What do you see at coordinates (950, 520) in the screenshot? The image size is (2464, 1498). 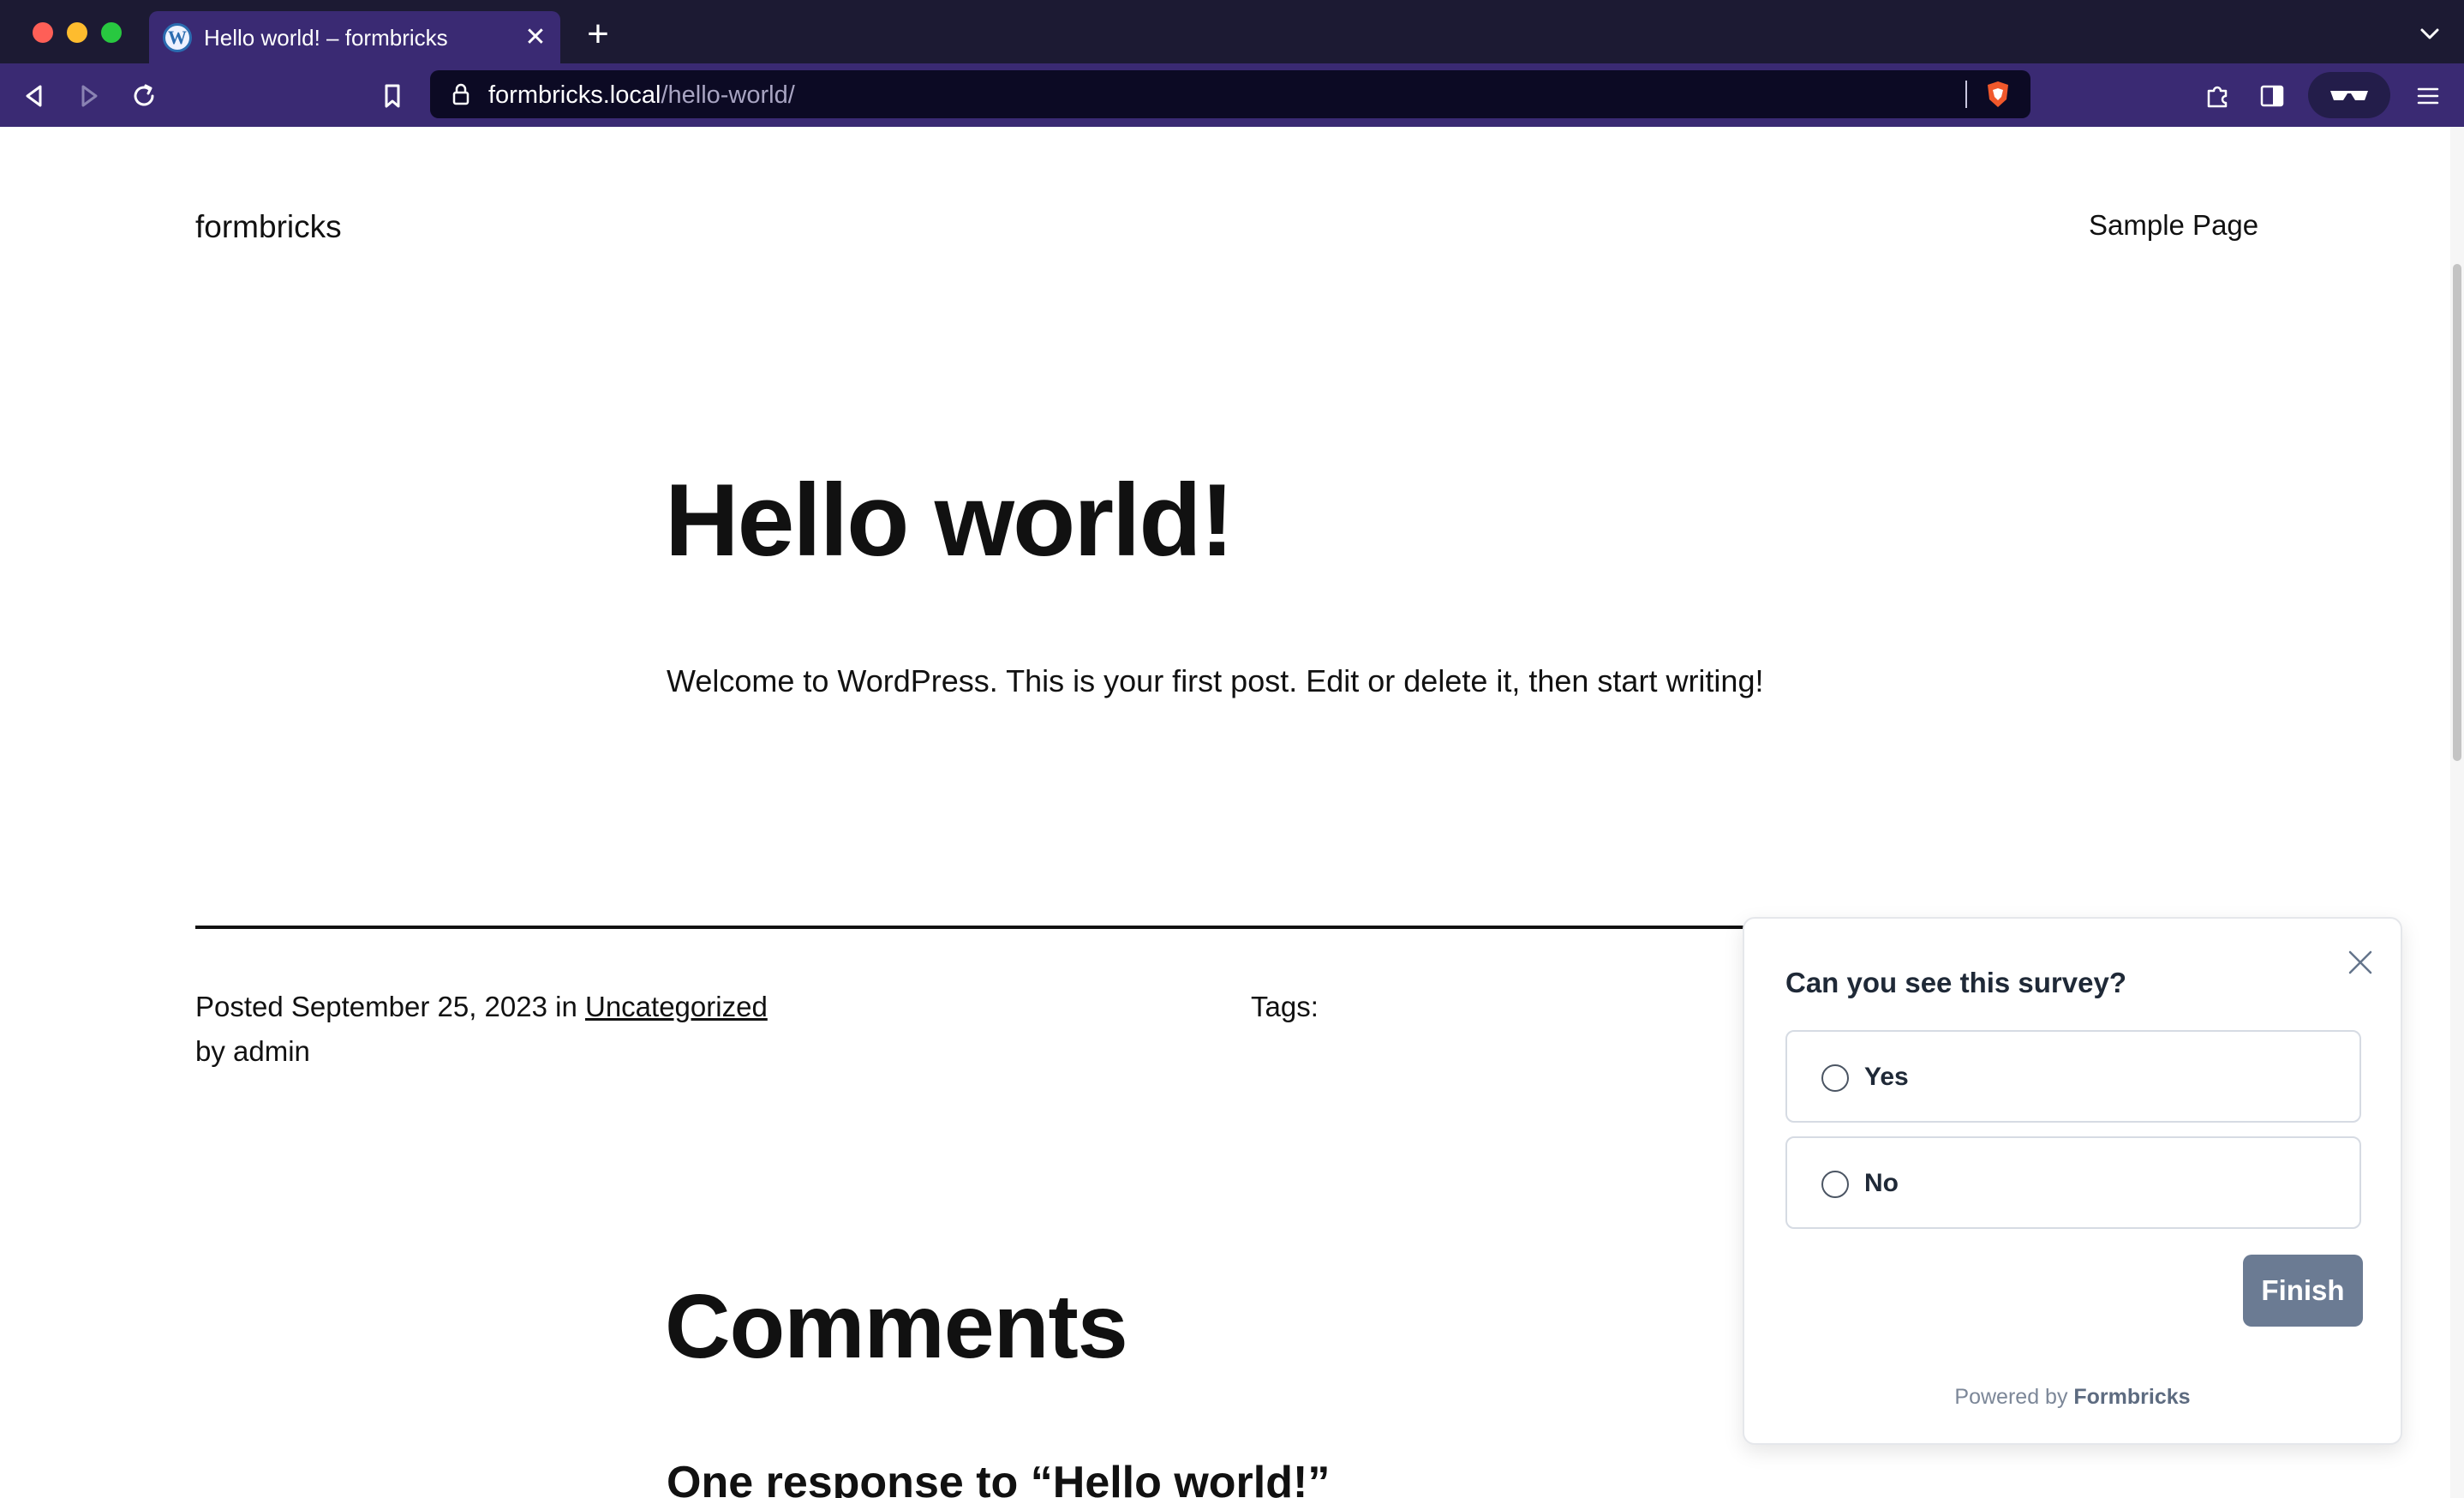 I see `post-title: Hello world!` at bounding box center [950, 520].